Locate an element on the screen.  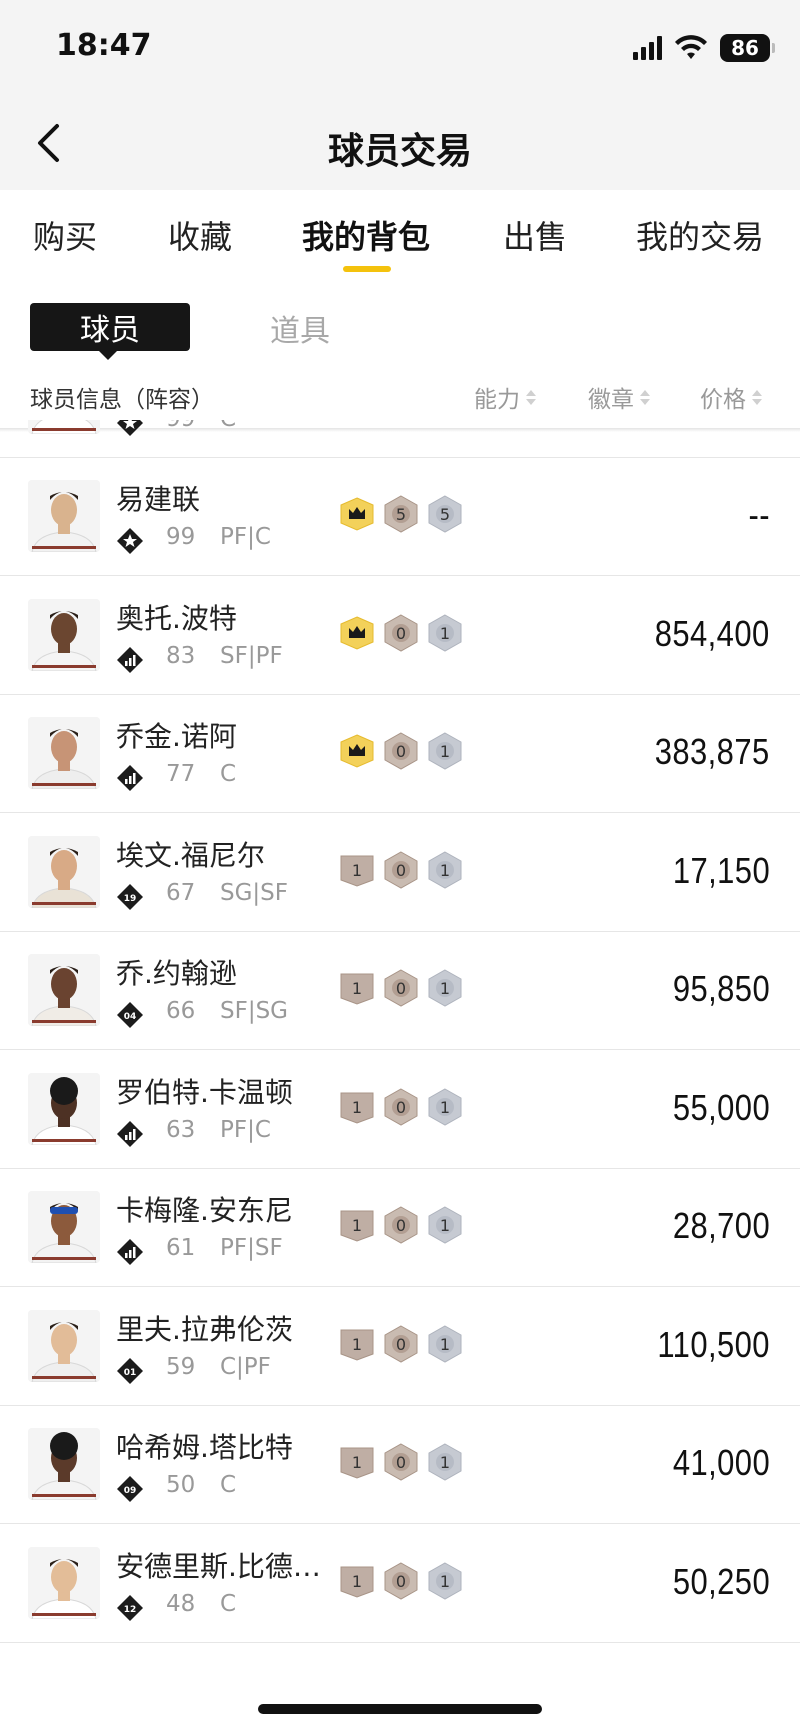
player-row: 里夫.拉弗伦茨 01 59 C|PF 1 0 1 110,500 is located at coordinates (400, 1347).